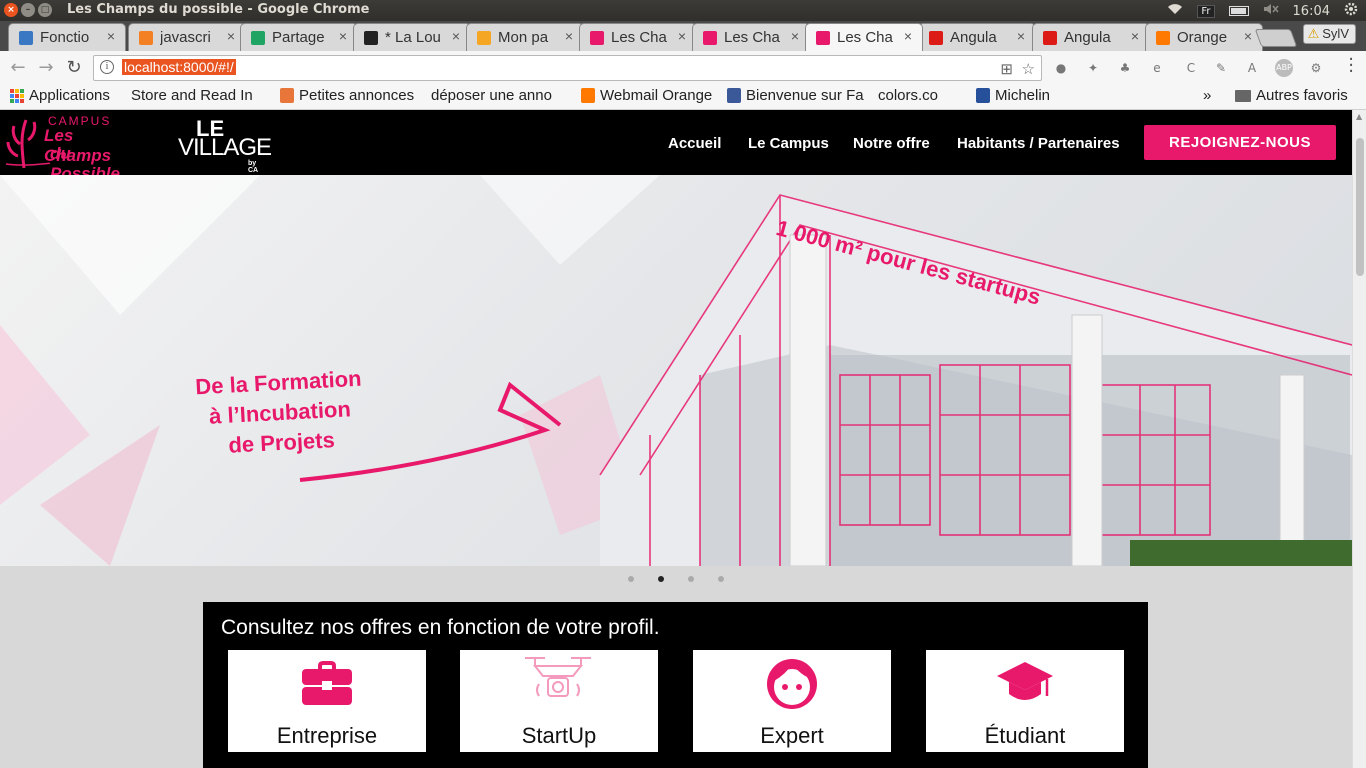 The image size is (1366, 768). I want to click on browser-tab: javascri ×, so click(187, 37).